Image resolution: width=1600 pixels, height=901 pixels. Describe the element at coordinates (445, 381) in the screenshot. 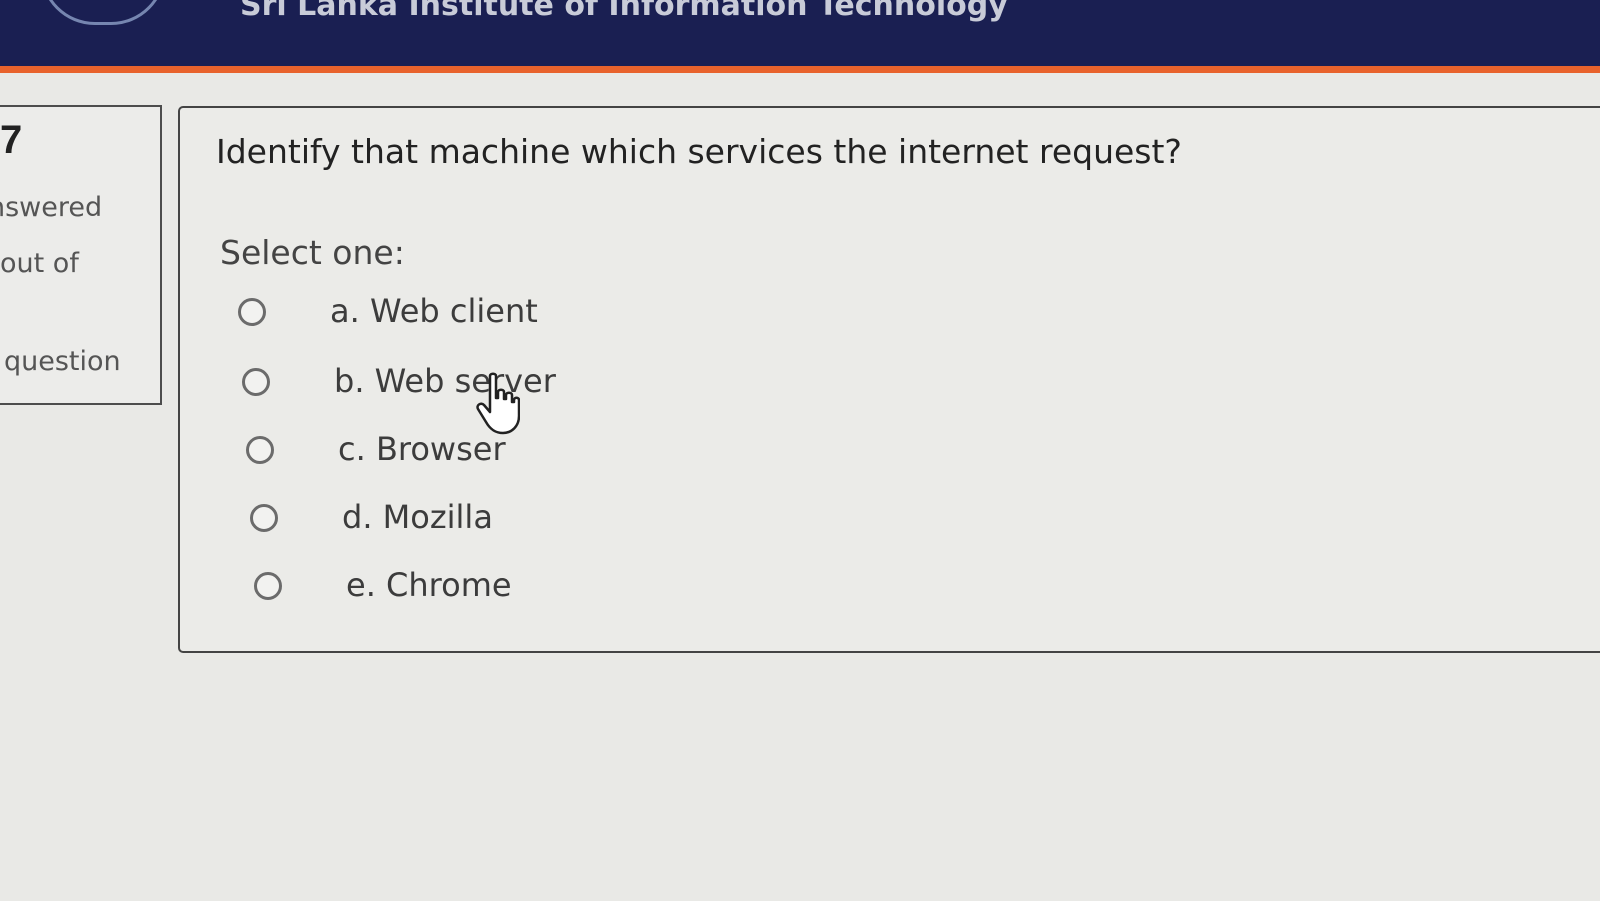

I see `option-label-b: b. Web server` at that location.